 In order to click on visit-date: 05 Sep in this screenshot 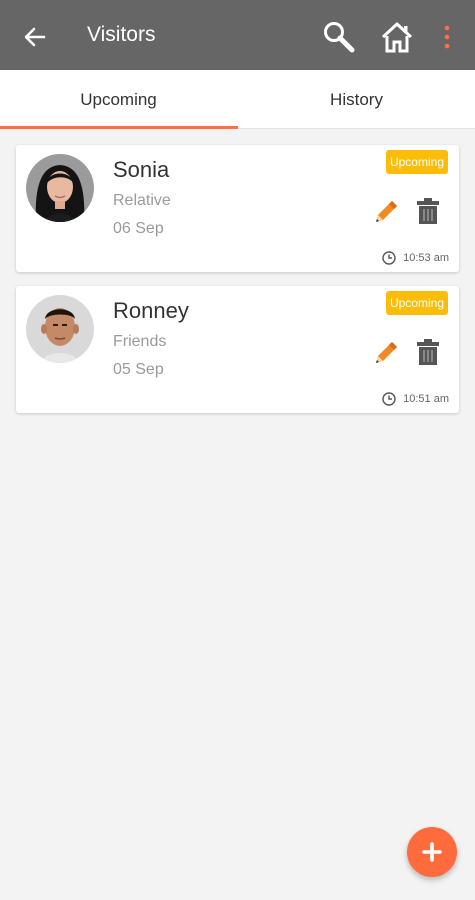, I will do `click(138, 369)`.